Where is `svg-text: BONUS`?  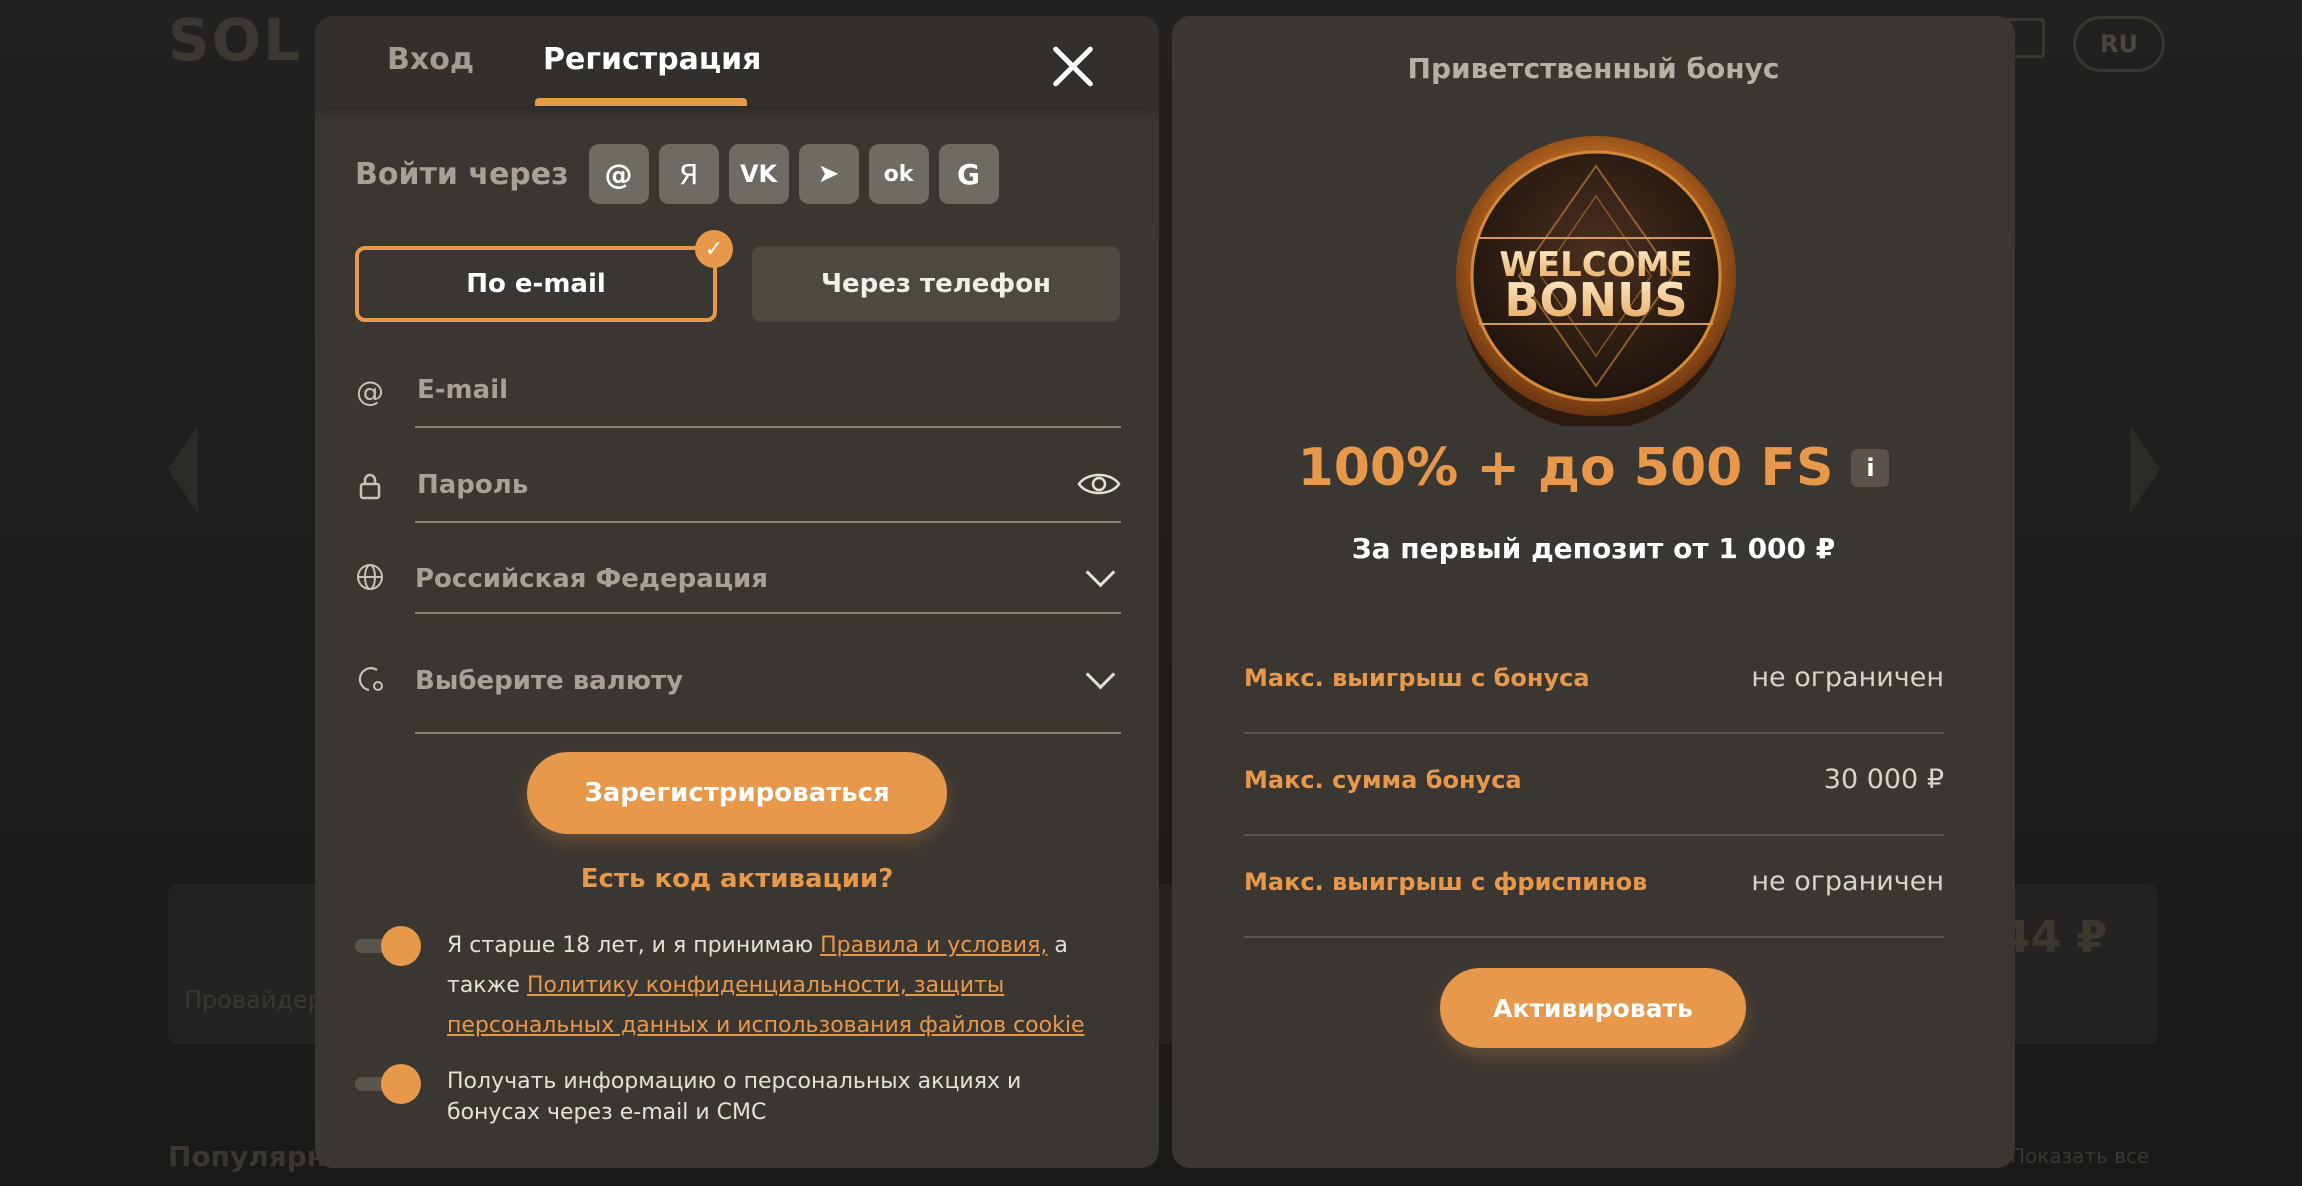
svg-text: BONUS is located at coordinates (1595, 300).